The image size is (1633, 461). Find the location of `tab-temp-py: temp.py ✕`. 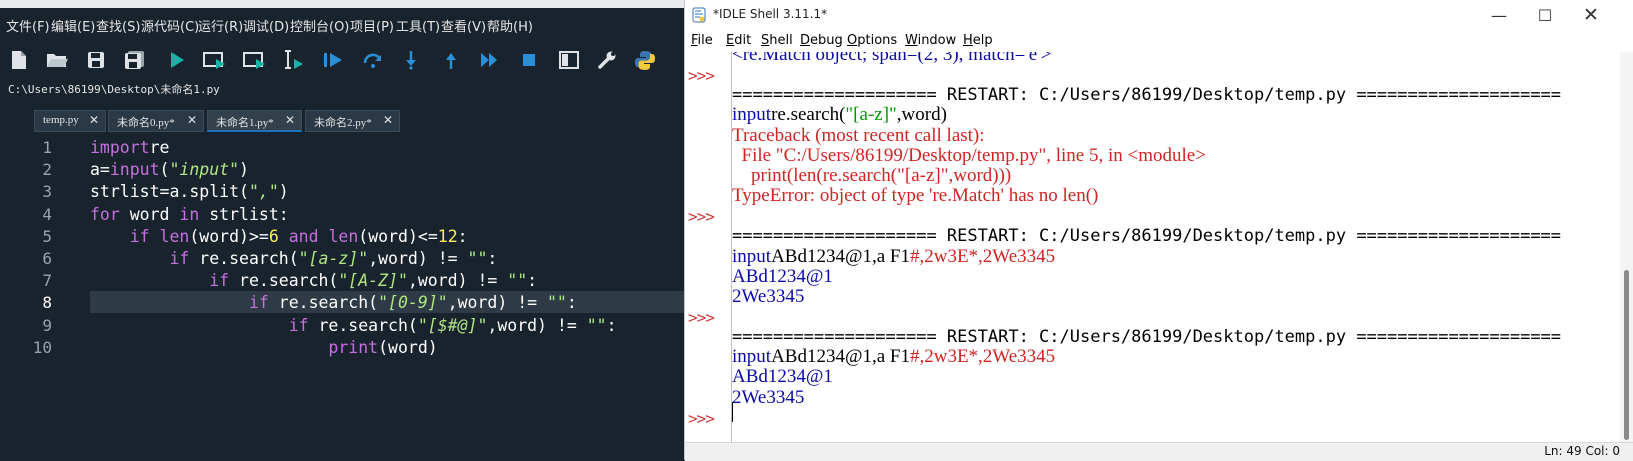

tab-temp-py: temp.py ✕ is located at coordinates (70, 121).